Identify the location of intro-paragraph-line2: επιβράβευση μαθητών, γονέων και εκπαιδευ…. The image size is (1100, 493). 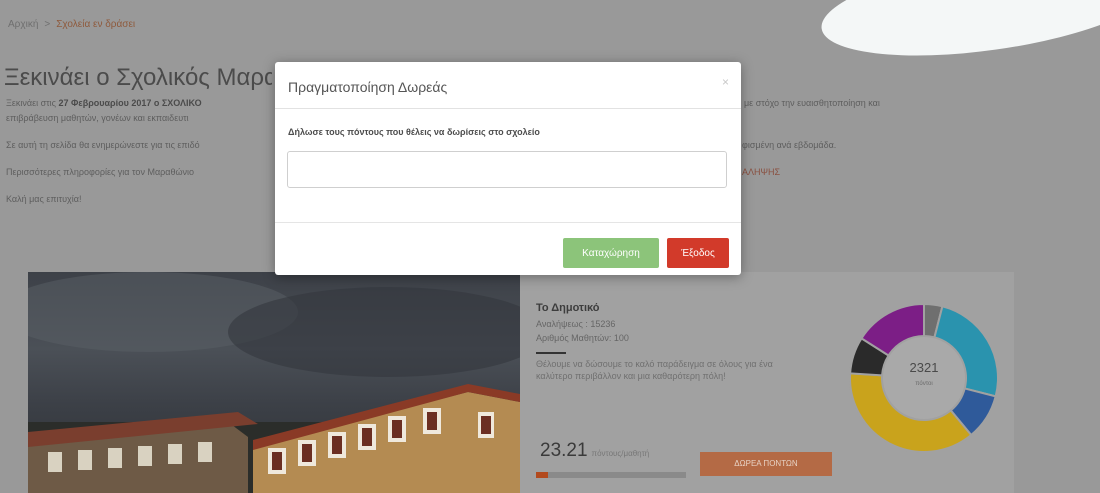
(97, 118).